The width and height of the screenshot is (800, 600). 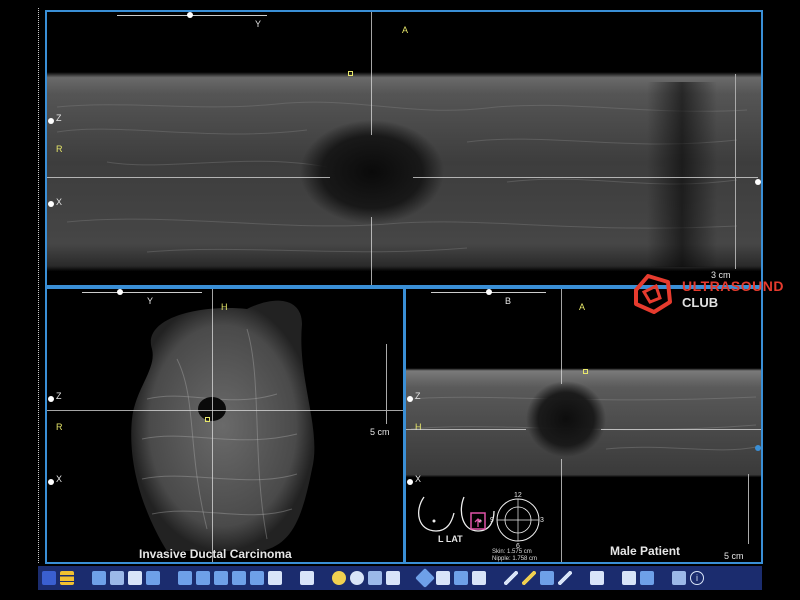 I want to click on crosshair-vertical, so click(x=212, y=425).